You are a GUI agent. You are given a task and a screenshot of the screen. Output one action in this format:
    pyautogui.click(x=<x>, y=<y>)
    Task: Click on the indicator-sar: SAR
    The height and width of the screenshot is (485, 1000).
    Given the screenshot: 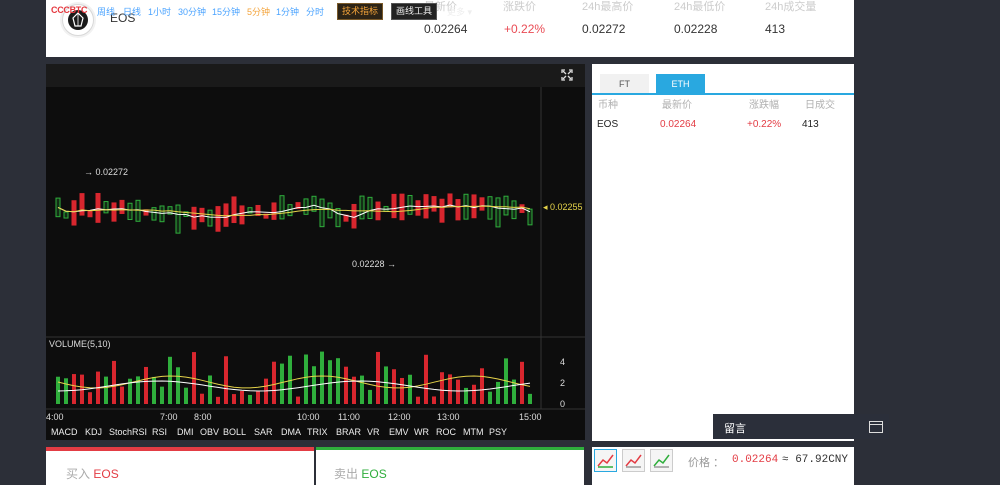 What is the action you would take?
    pyautogui.click(x=263, y=432)
    